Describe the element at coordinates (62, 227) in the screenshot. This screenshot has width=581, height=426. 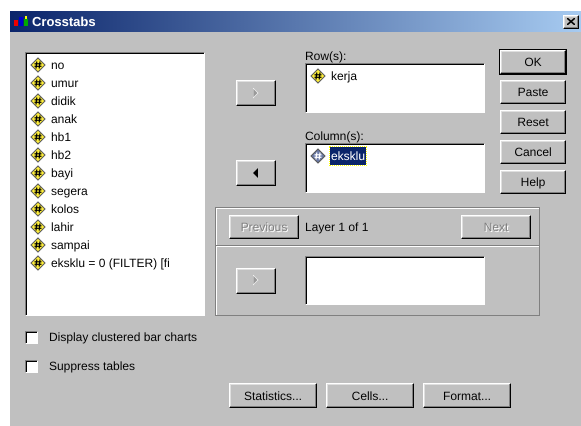
I see `variable-item: lahir` at that location.